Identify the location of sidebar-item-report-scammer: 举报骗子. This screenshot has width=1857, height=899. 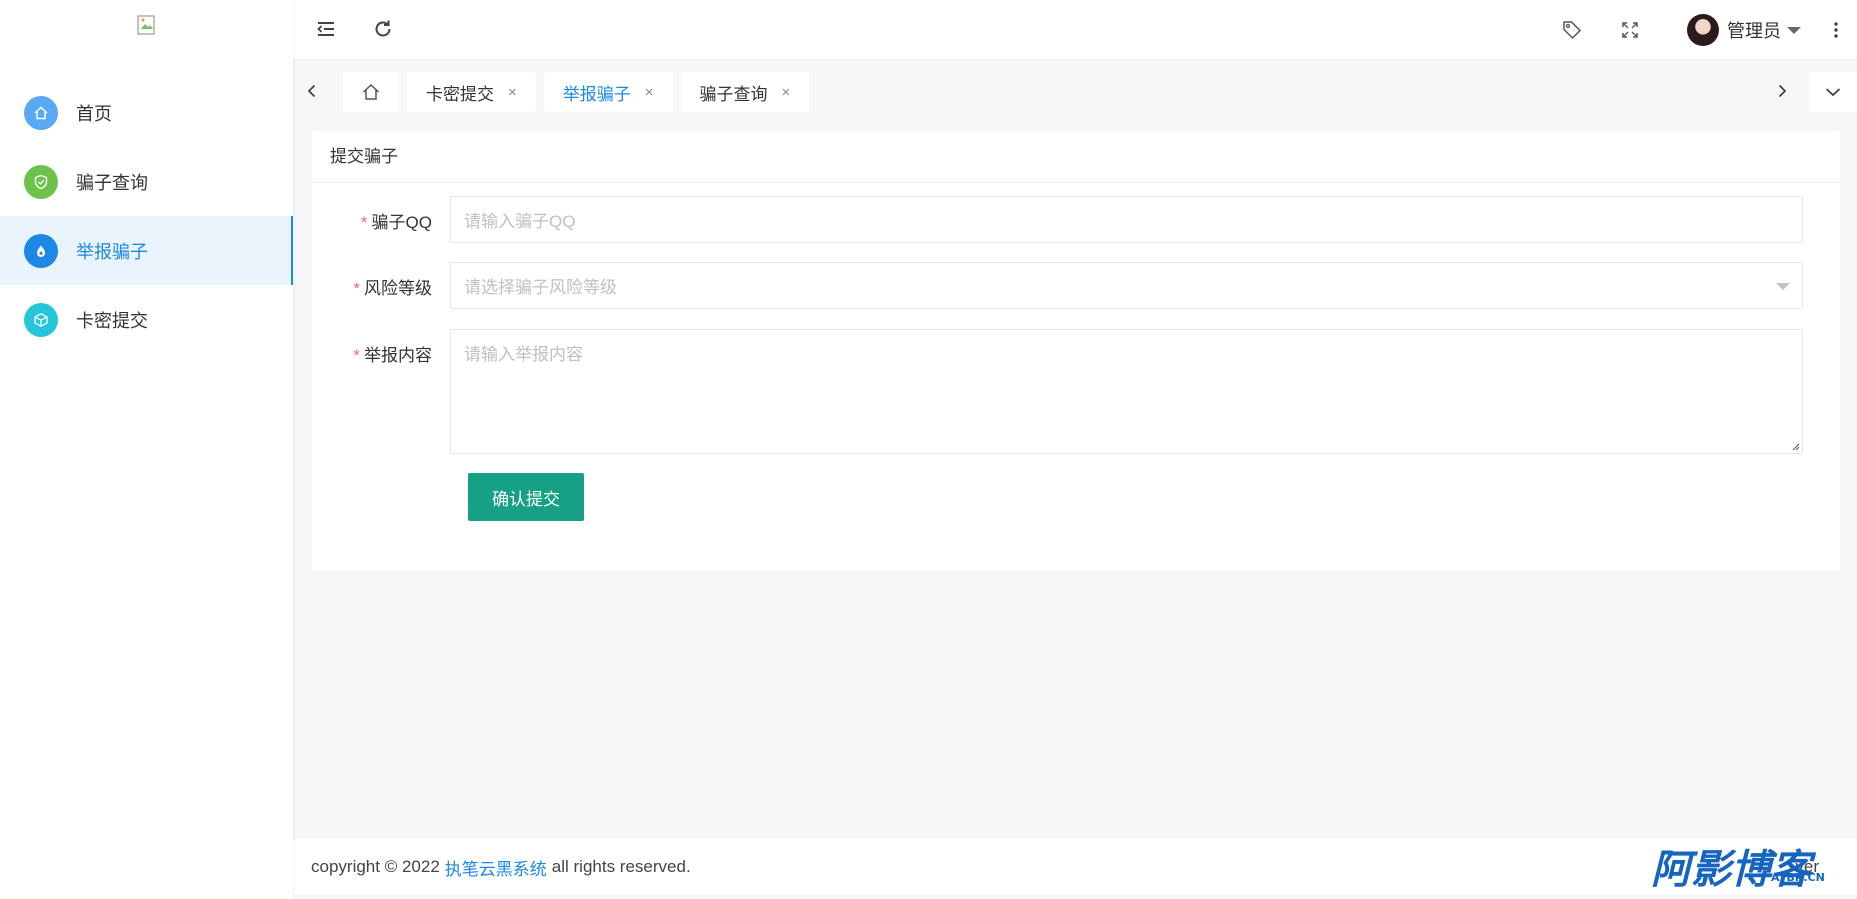
(146, 250).